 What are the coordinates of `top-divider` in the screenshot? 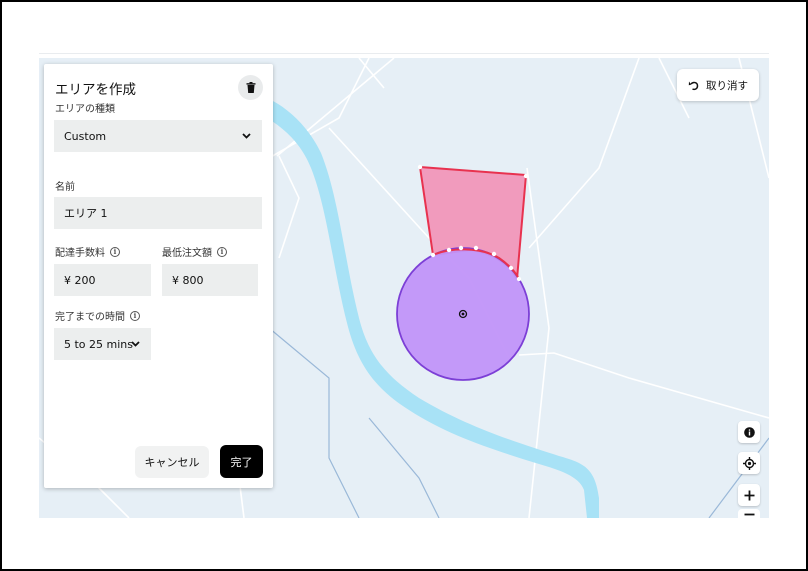 It's located at (404, 53).